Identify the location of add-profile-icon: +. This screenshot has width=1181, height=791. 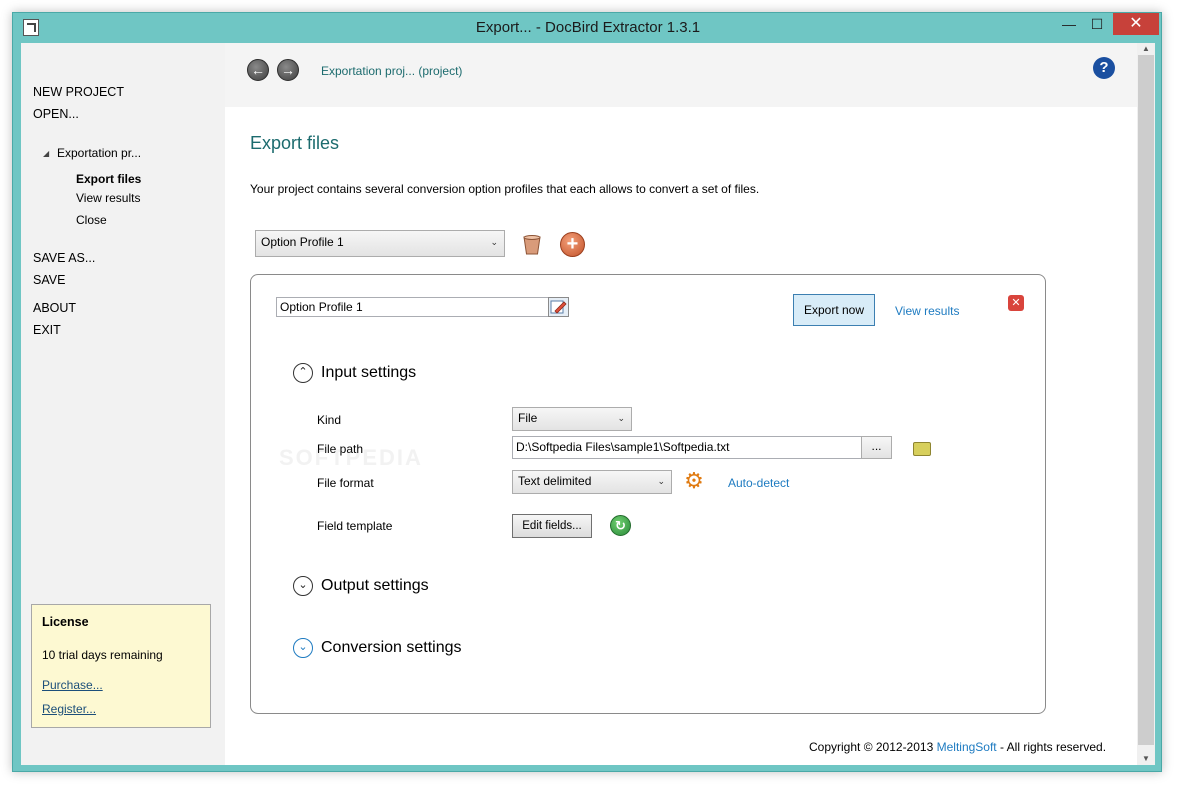
(572, 244).